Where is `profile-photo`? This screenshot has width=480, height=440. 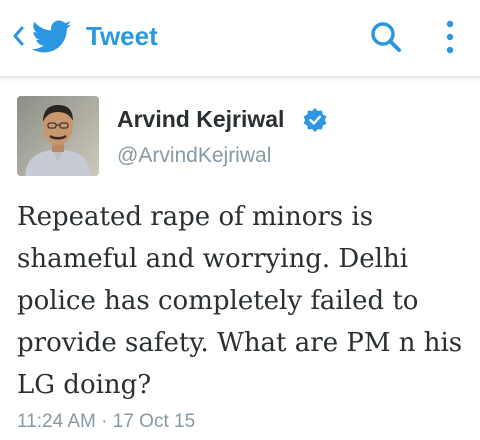
profile-photo is located at coordinates (58, 136).